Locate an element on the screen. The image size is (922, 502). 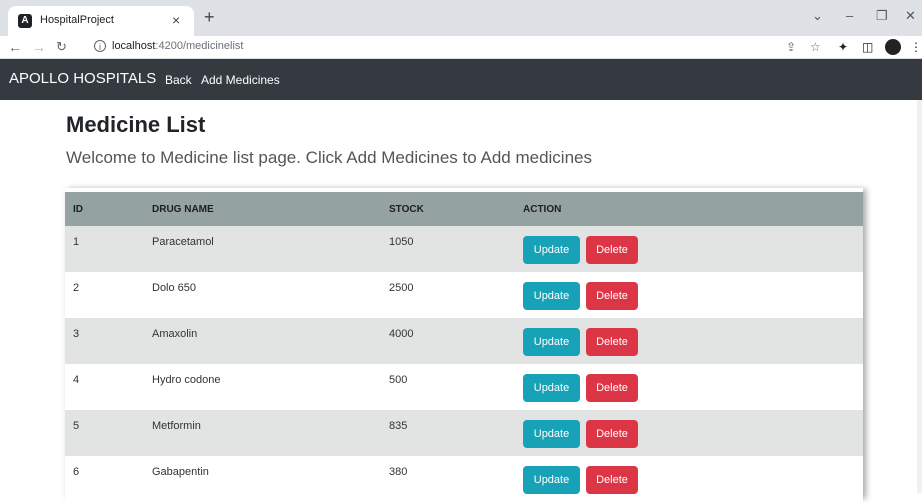
tab-close-icon: × is located at coordinates (176, 20).